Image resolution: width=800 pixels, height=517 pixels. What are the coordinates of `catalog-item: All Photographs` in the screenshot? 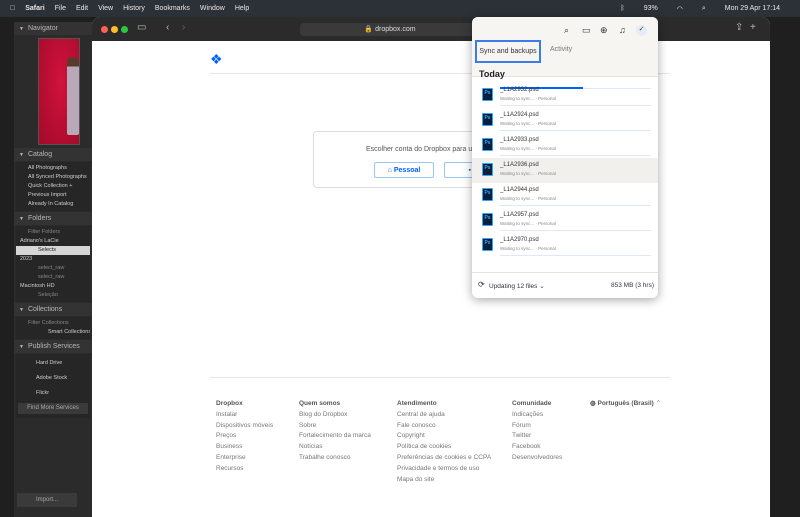 It's located at (53, 168).